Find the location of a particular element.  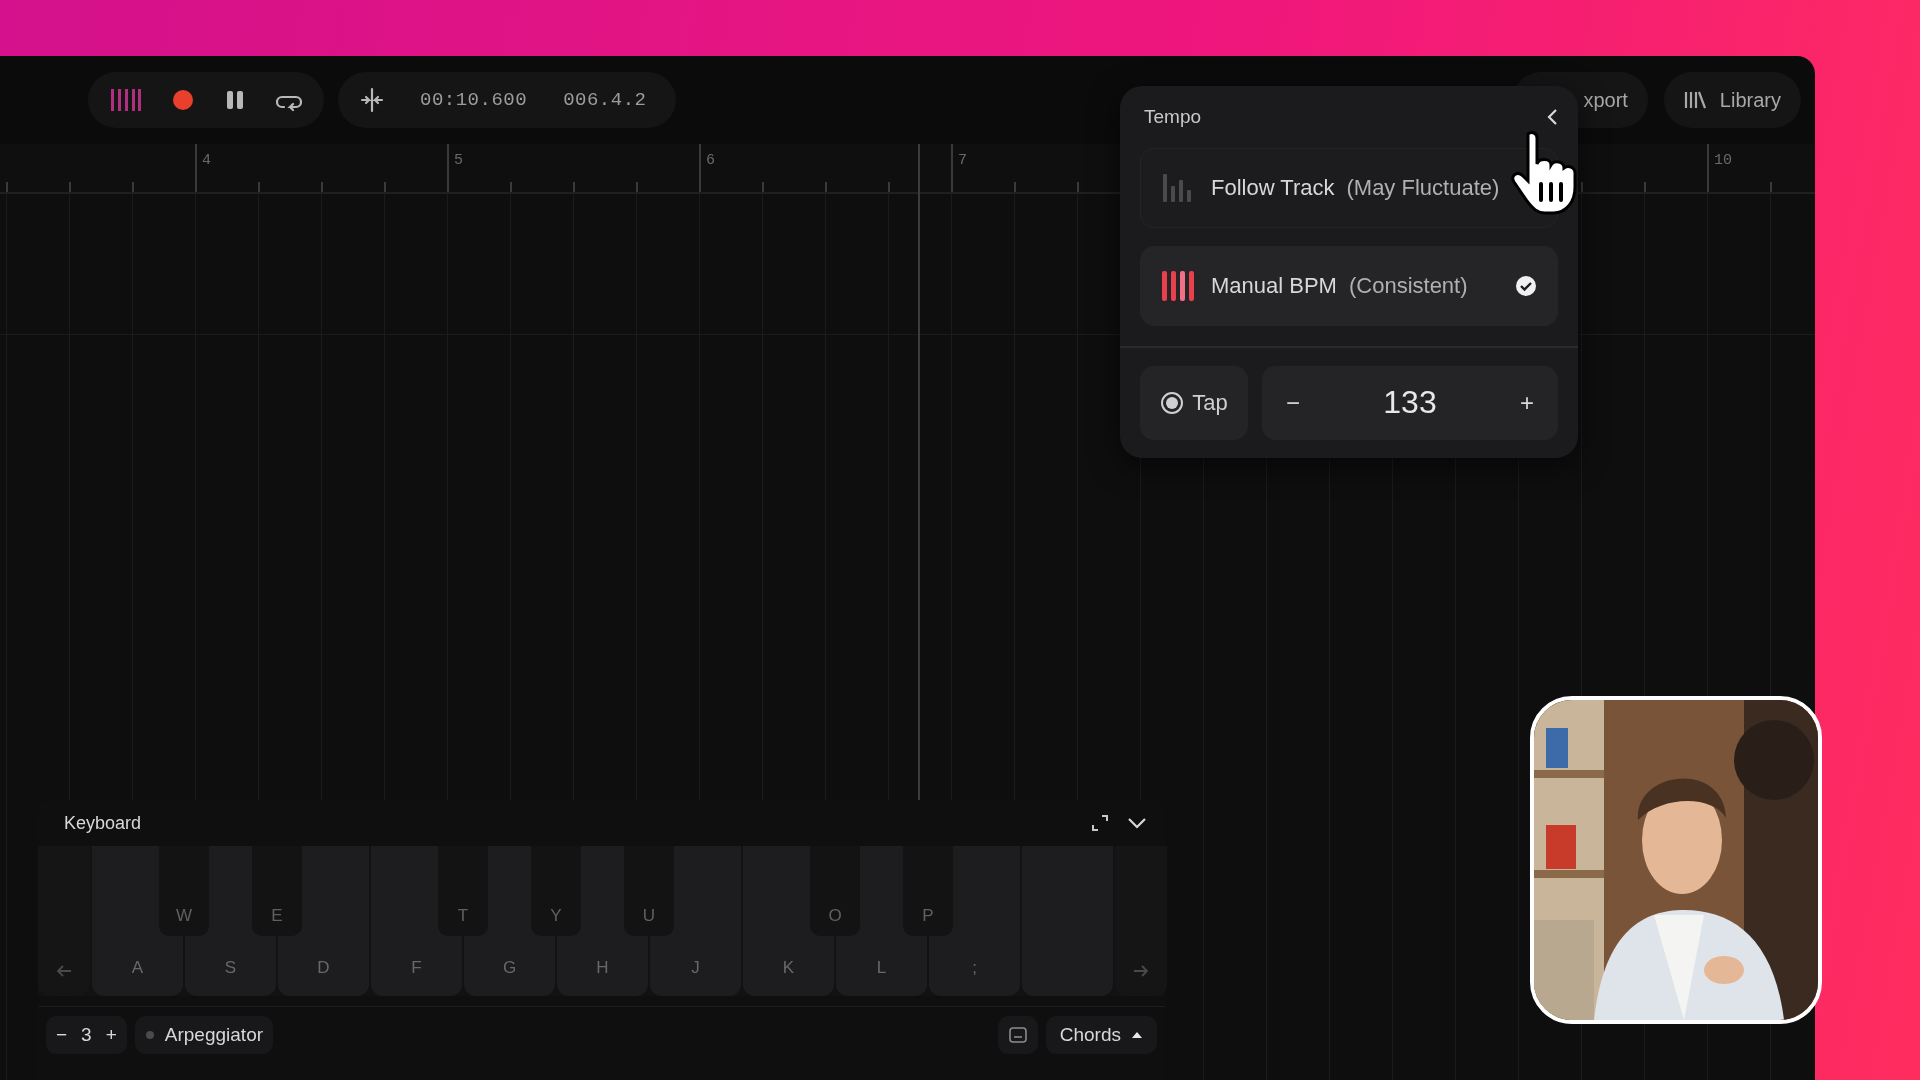

sharp-key: O is located at coordinates (835, 891).